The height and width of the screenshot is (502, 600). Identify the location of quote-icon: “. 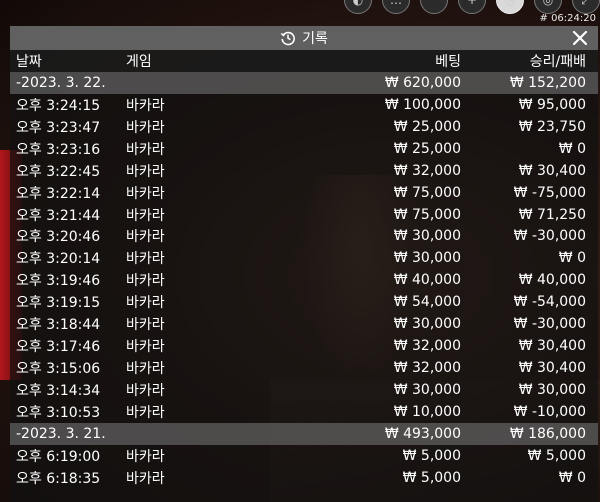
(434, 7).